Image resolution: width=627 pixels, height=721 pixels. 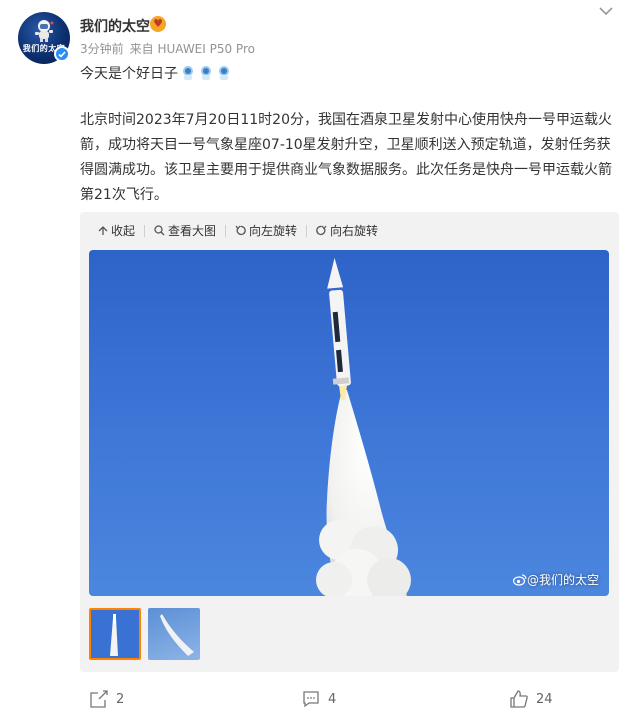 I want to click on comment-count: 4, so click(x=332, y=699).